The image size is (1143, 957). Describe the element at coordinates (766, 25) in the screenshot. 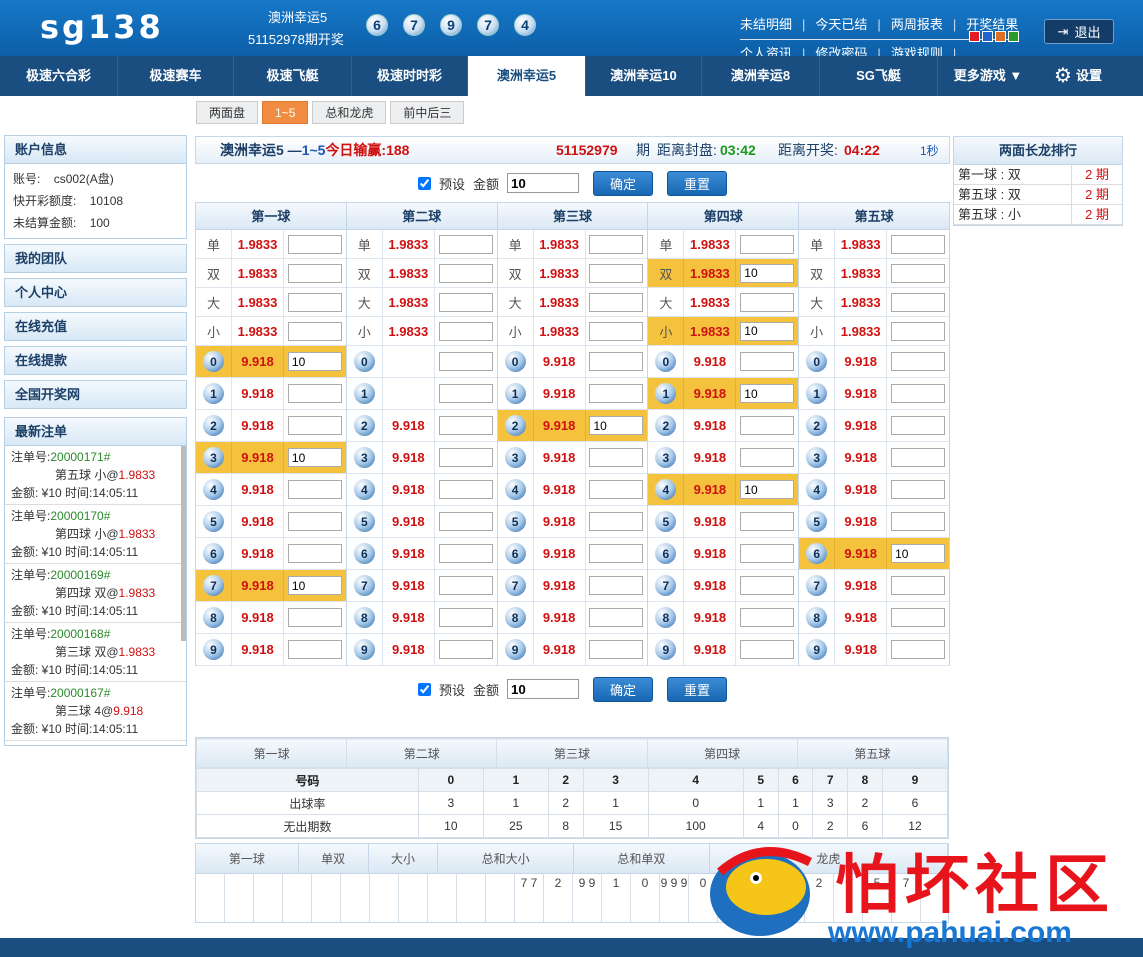

I see `link-unsettled: 未结明细` at that location.